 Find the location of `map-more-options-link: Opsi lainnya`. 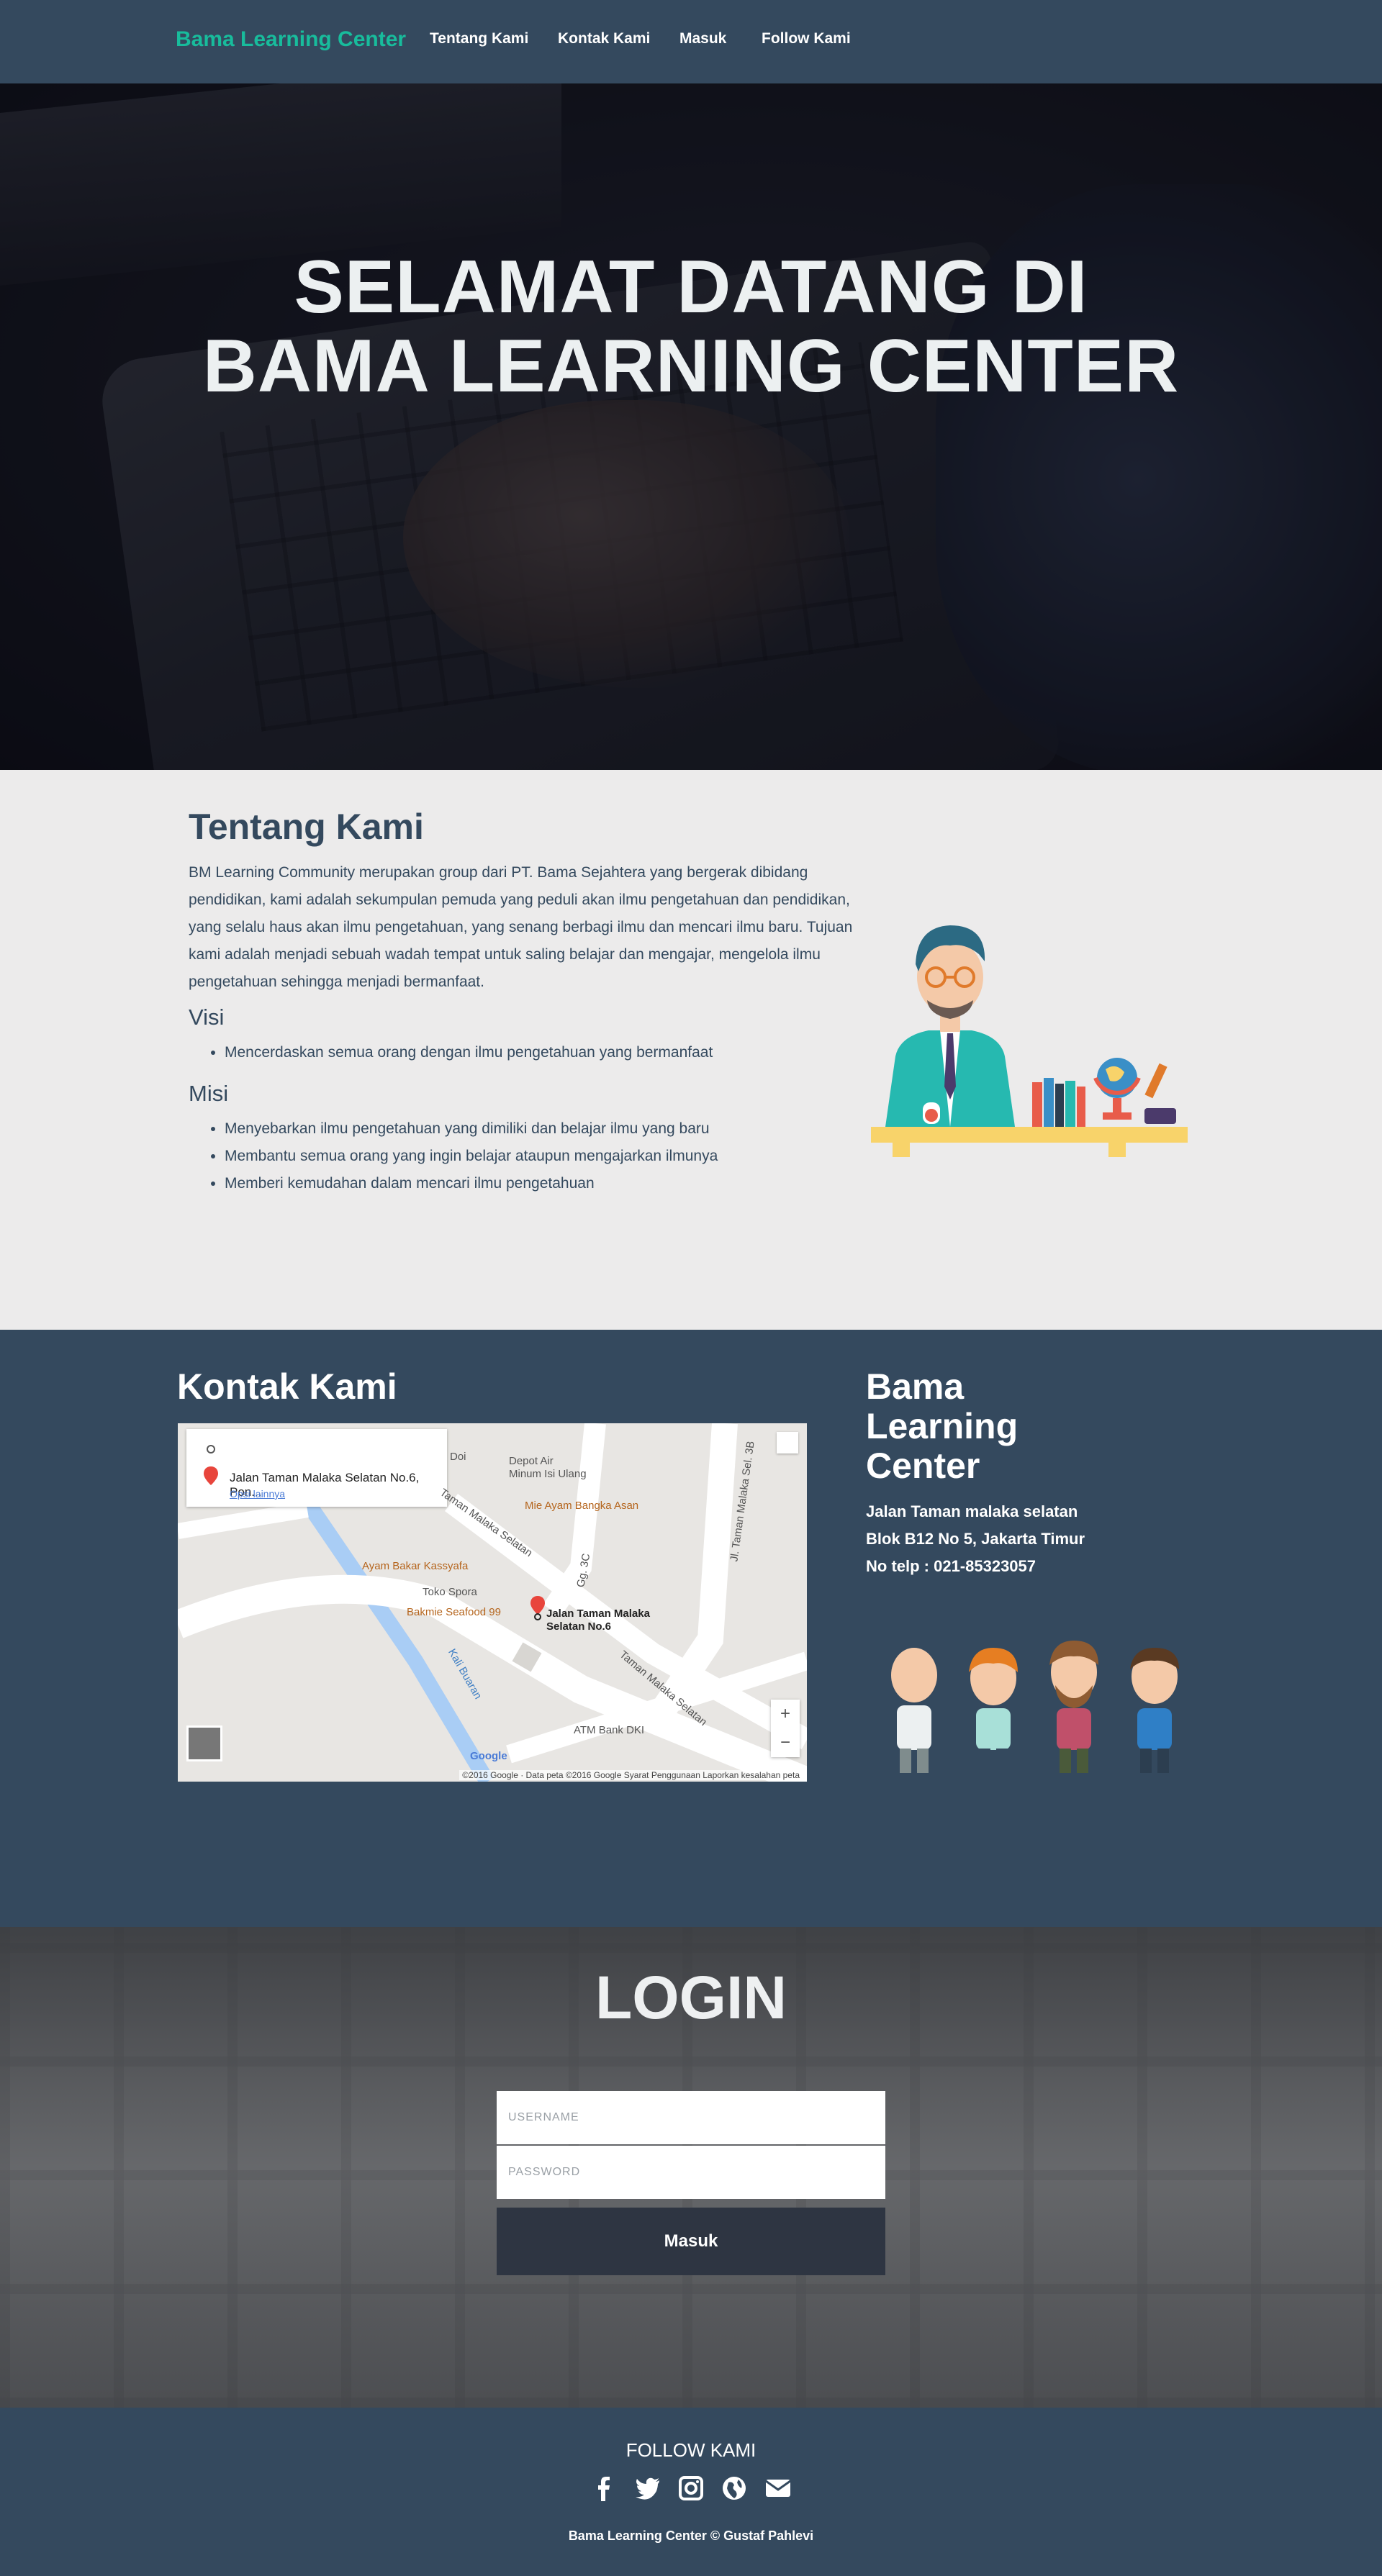

map-more-options-link: Opsi lainnya is located at coordinates (257, 1494).